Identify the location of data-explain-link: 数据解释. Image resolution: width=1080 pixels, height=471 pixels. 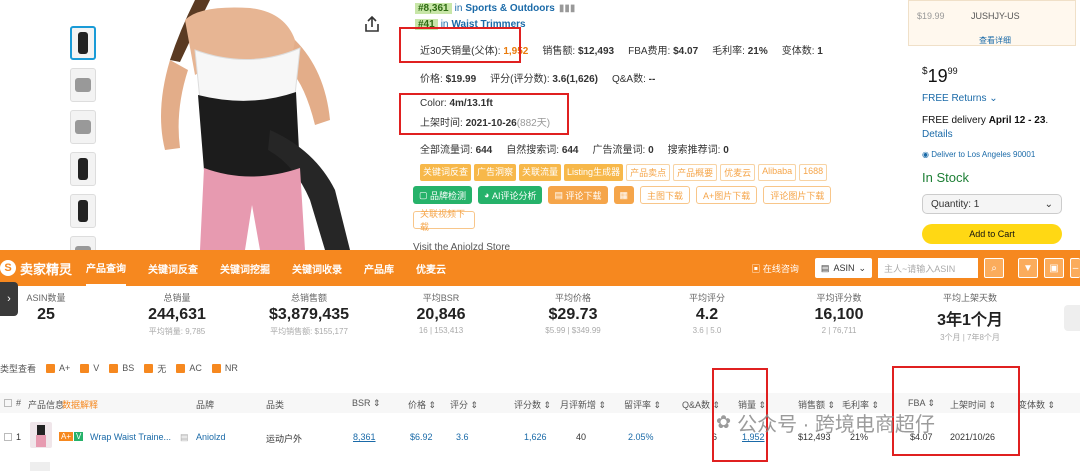
(80, 404).